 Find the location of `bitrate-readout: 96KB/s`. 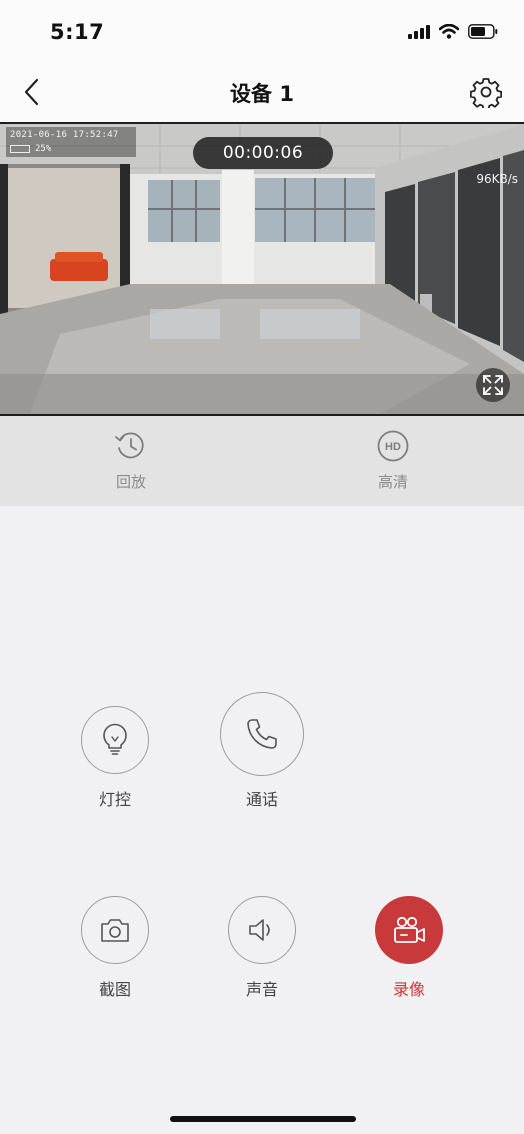

bitrate-readout: 96KB/s is located at coordinates (497, 179).